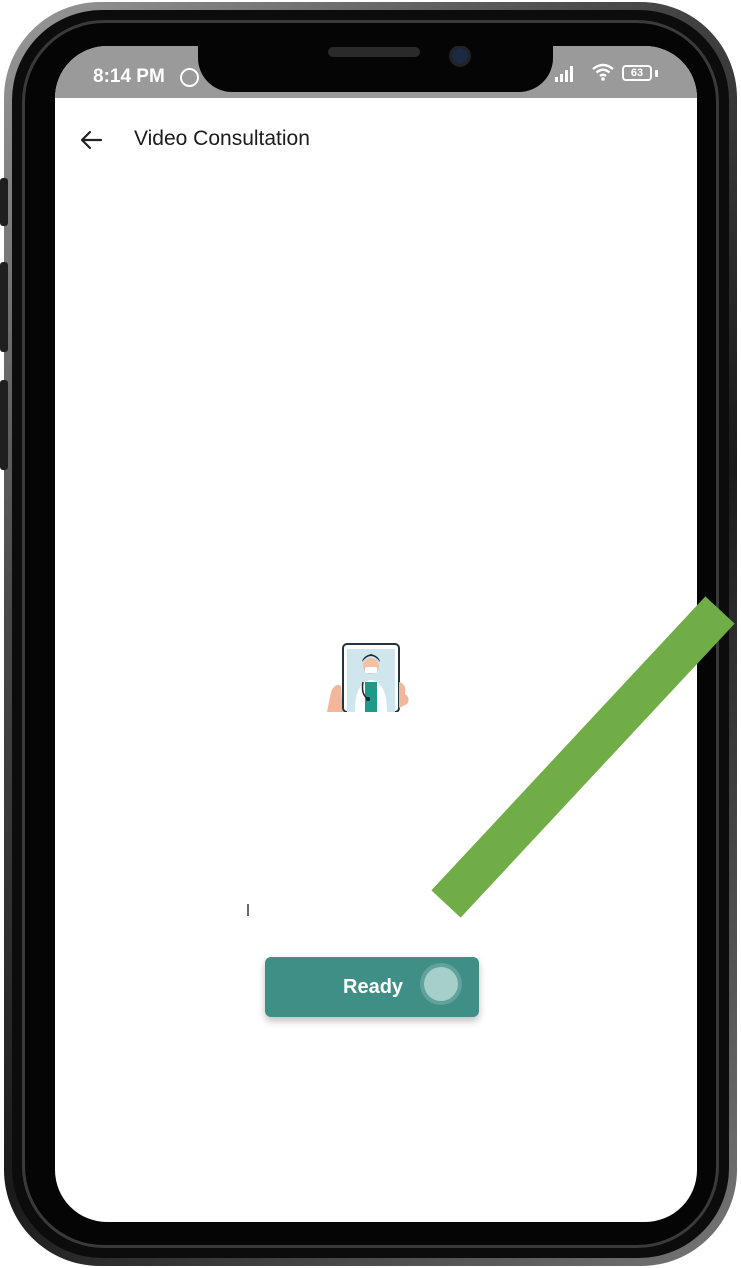 The image size is (741, 1268). What do you see at coordinates (637, 73) in the screenshot?
I see `battery-icon: 63` at bounding box center [637, 73].